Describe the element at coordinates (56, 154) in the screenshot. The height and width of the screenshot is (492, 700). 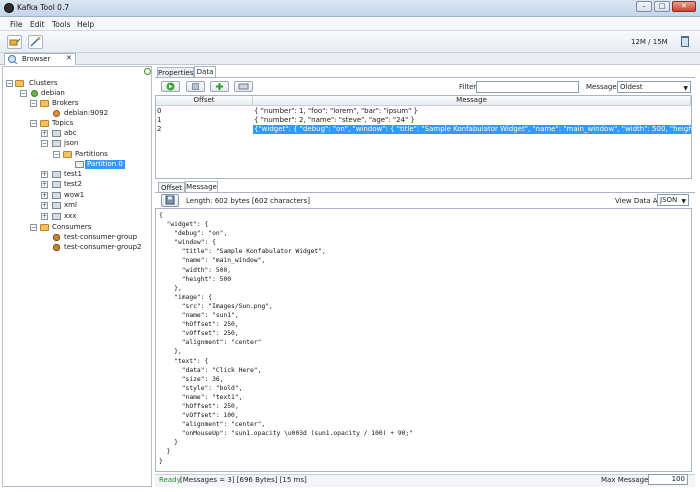
I see `expand-partitions: −` at that location.